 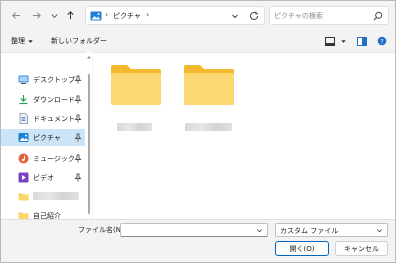 I want to click on file-type-select: カスタム ファイル, so click(x=331, y=230).